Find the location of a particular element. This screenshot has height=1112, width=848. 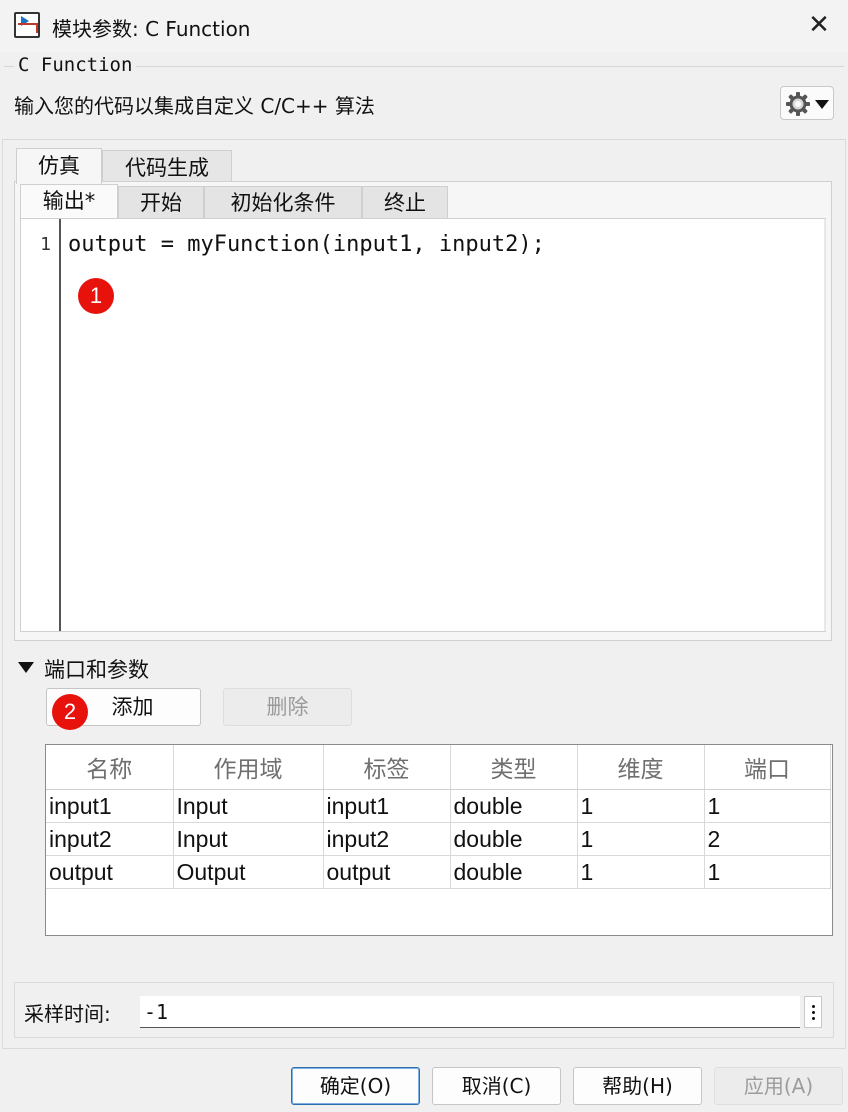

cell-scope: Output is located at coordinates (248, 872).